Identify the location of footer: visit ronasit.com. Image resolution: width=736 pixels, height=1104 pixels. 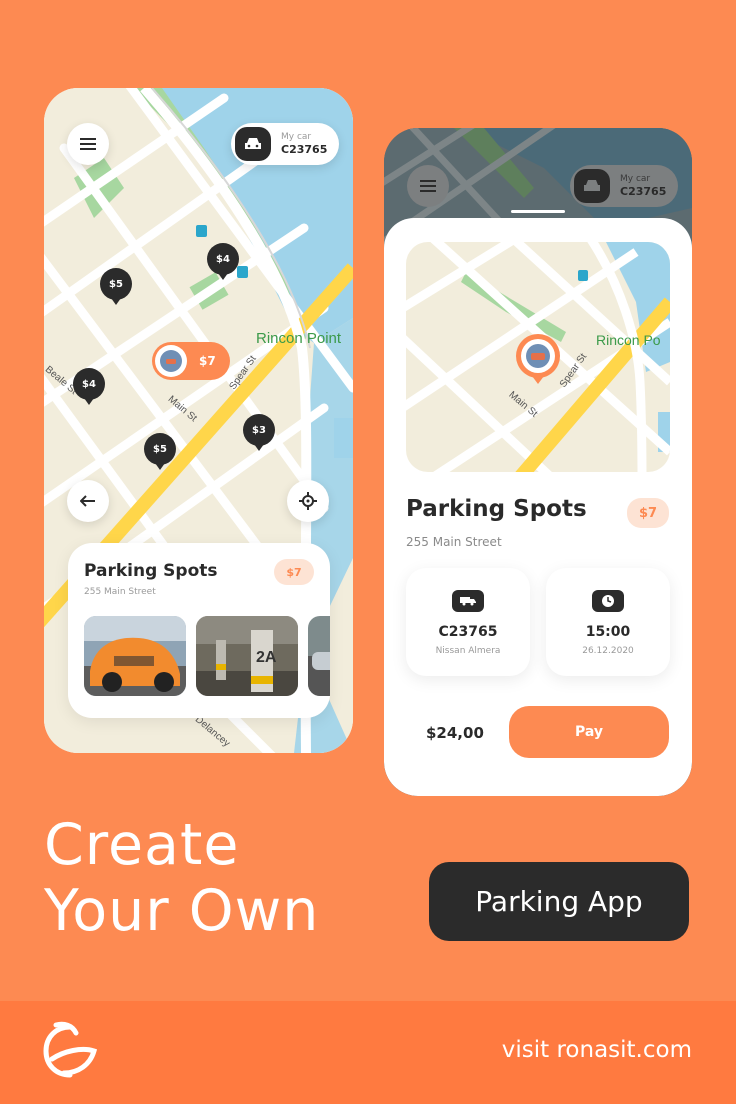
(368, 1052).